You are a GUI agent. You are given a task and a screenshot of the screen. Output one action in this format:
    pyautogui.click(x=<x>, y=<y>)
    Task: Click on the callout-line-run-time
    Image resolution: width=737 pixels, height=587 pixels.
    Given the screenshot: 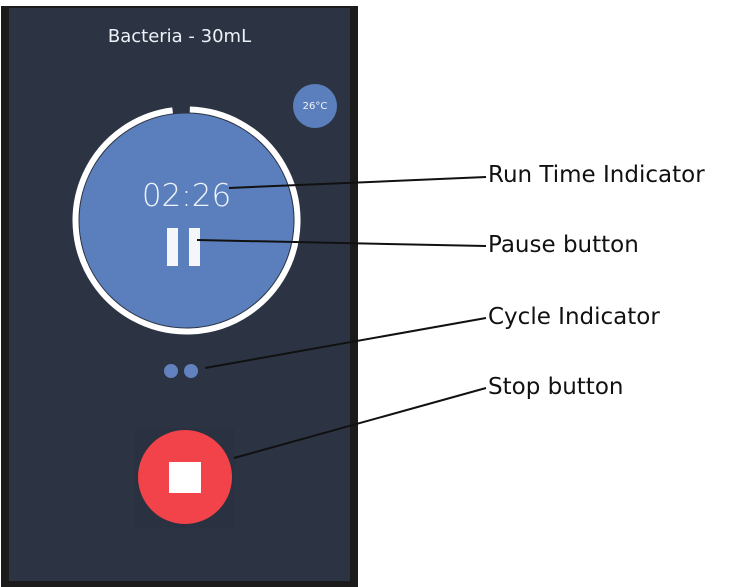 What is the action you would take?
    pyautogui.click(x=357, y=182)
    